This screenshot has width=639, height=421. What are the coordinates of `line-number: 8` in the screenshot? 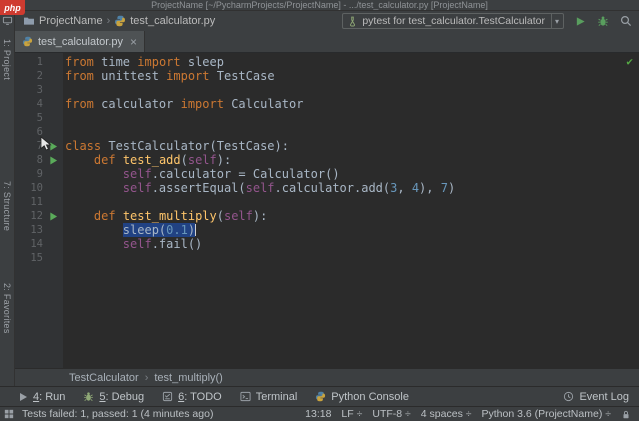 It's located at (39, 160).